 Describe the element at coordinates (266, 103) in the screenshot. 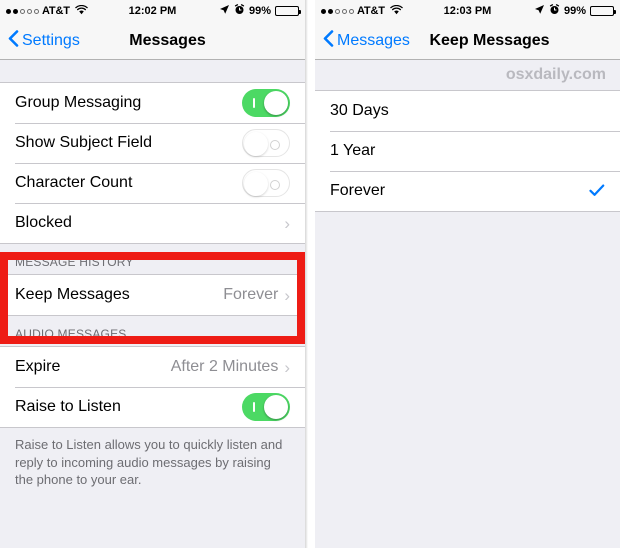

I see `toggle-group-messaging` at that location.